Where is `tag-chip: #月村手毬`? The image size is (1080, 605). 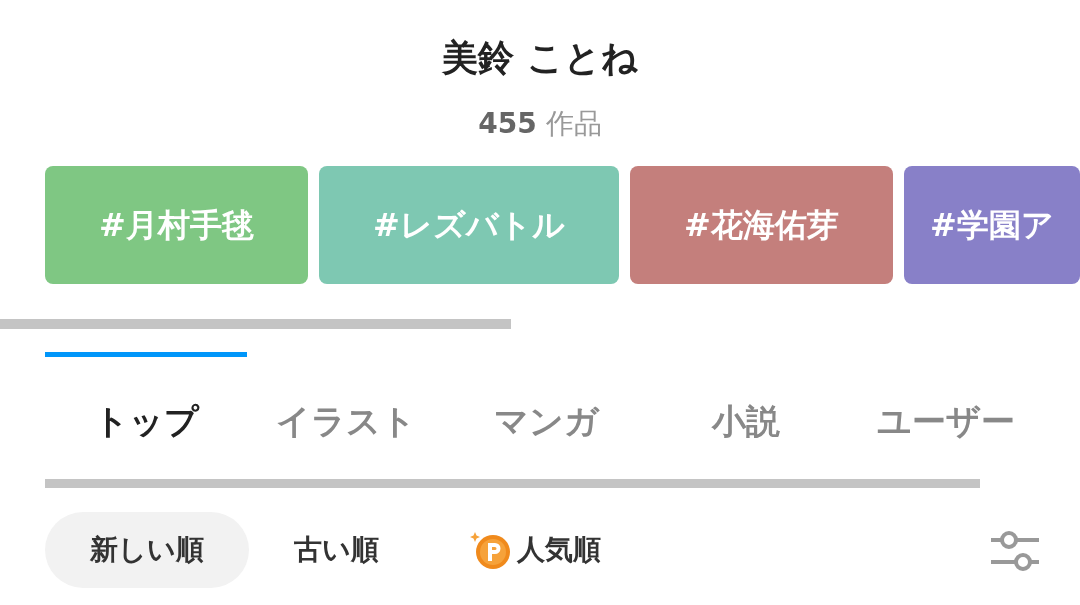
tag-chip: #月村手毬 is located at coordinates (176, 225).